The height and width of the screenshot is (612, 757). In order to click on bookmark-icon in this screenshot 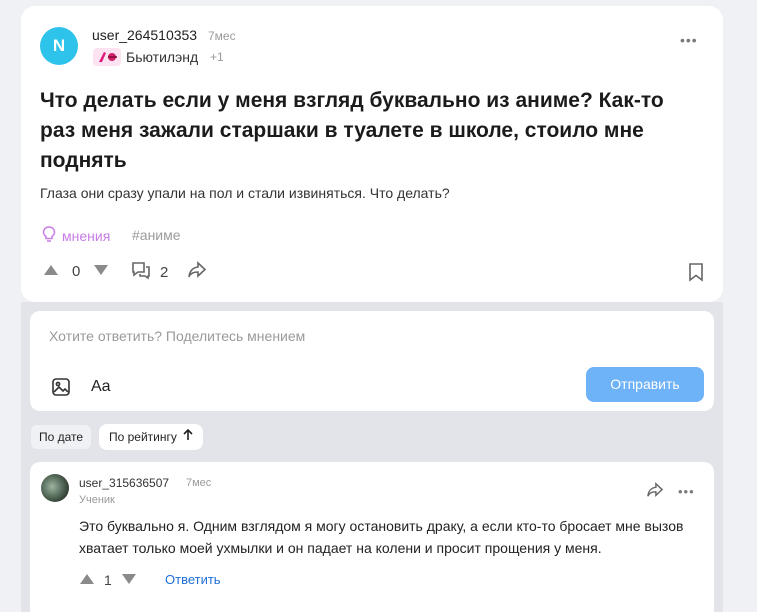, I will do `click(696, 274)`.